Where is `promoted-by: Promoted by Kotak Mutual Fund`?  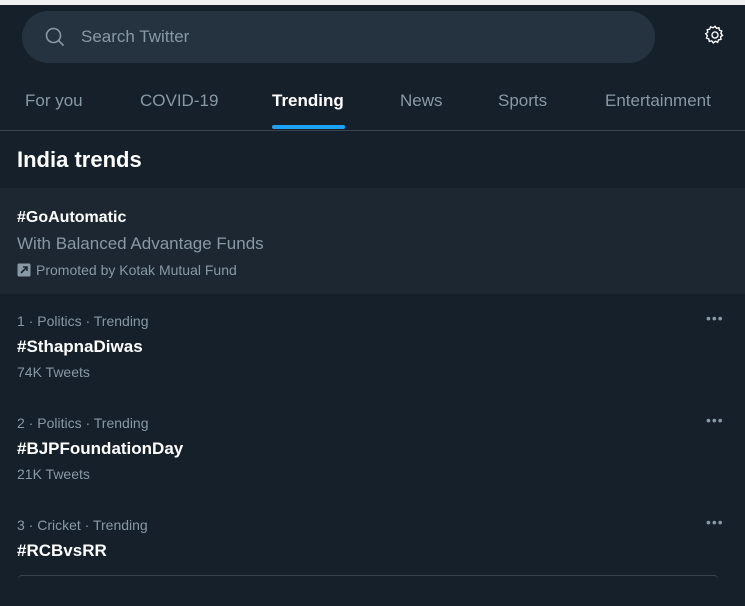 promoted-by: Promoted by Kotak Mutual Fund is located at coordinates (127, 270).